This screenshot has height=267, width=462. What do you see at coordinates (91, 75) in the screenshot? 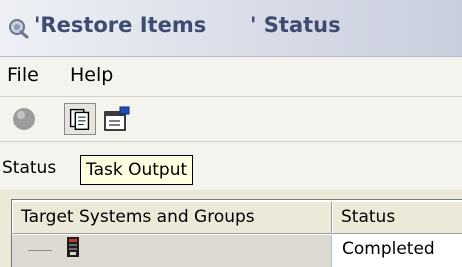
I see `menu-help: Help` at bounding box center [91, 75].